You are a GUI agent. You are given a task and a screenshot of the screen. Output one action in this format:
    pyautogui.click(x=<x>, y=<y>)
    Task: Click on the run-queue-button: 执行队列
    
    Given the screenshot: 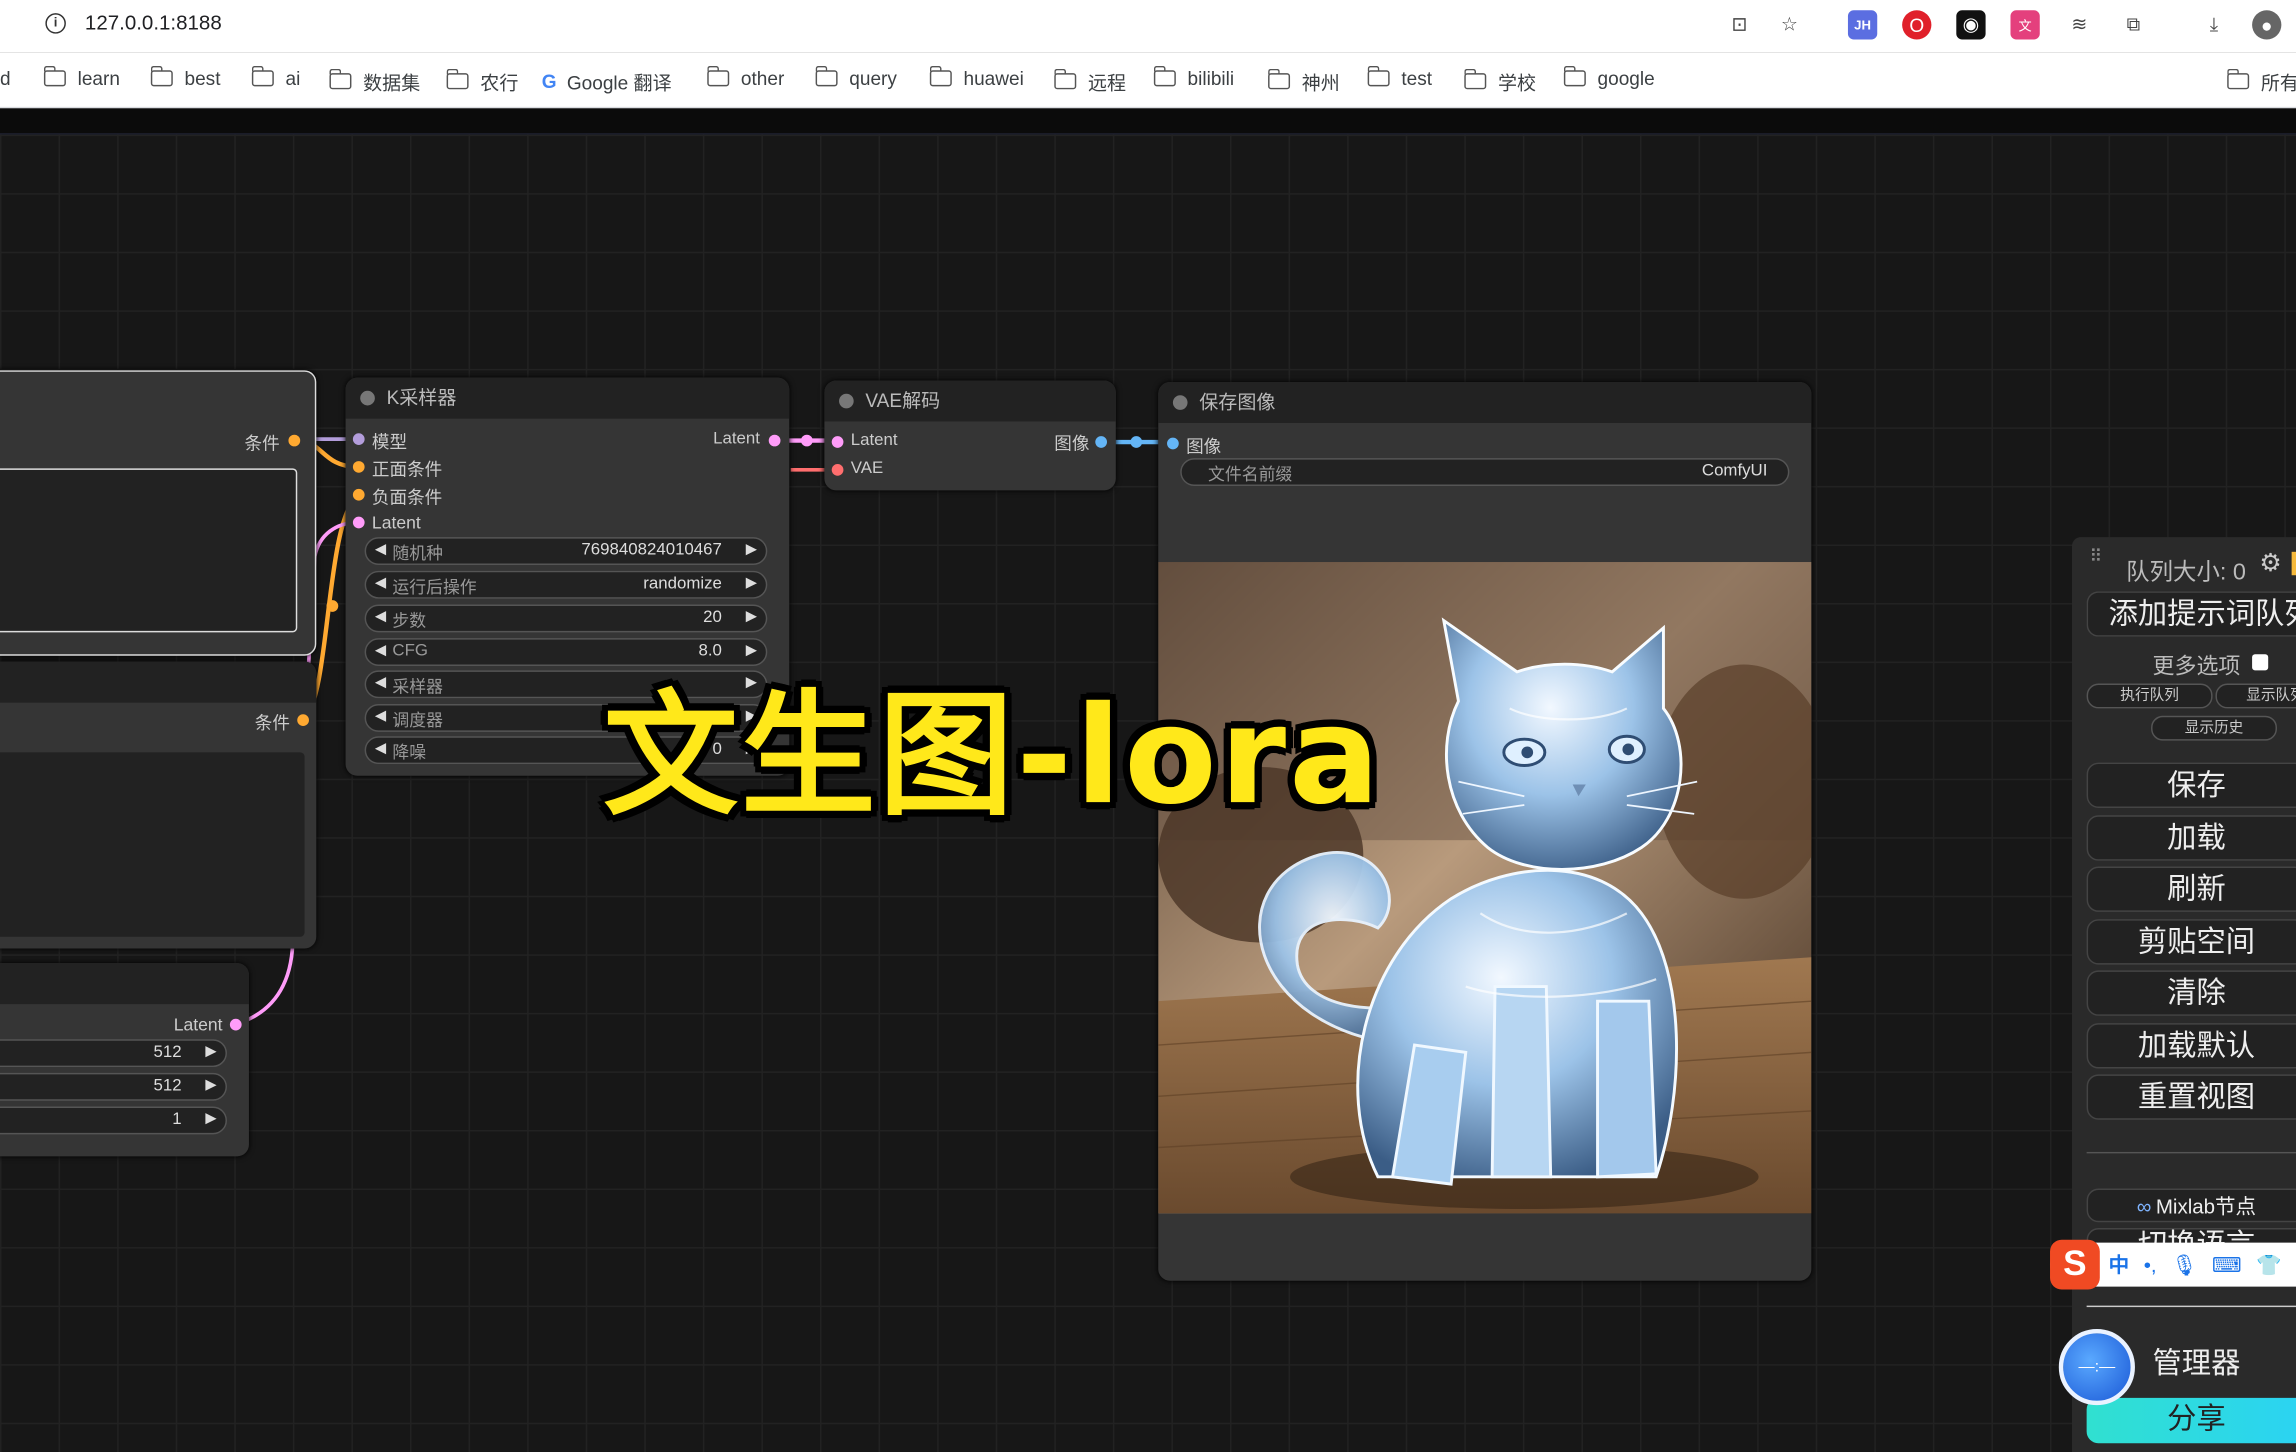 What is the action you would take?
    pyautogui.click(x=2149, y=696)
    